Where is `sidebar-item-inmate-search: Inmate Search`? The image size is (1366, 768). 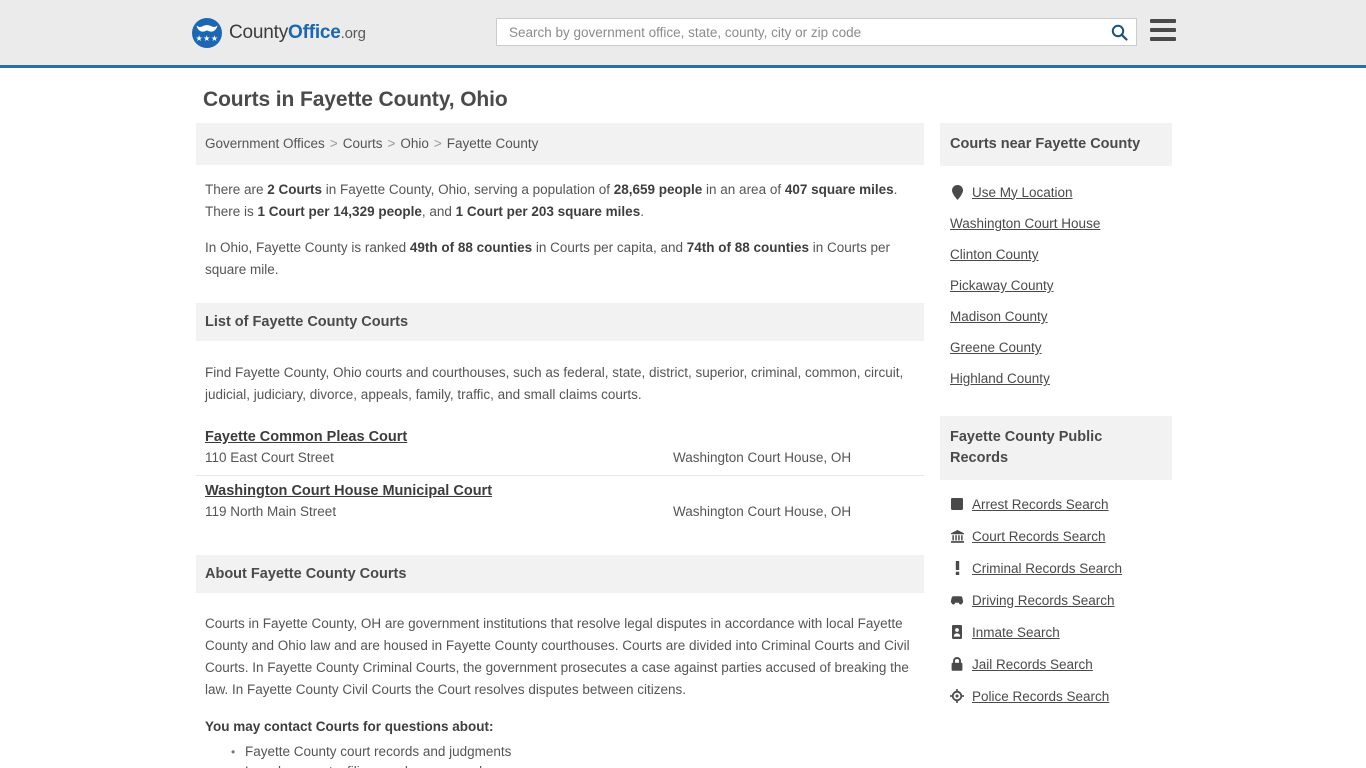
sidebar-item-inmate-search: Inmate Search is located at coordinates (1056, 632).